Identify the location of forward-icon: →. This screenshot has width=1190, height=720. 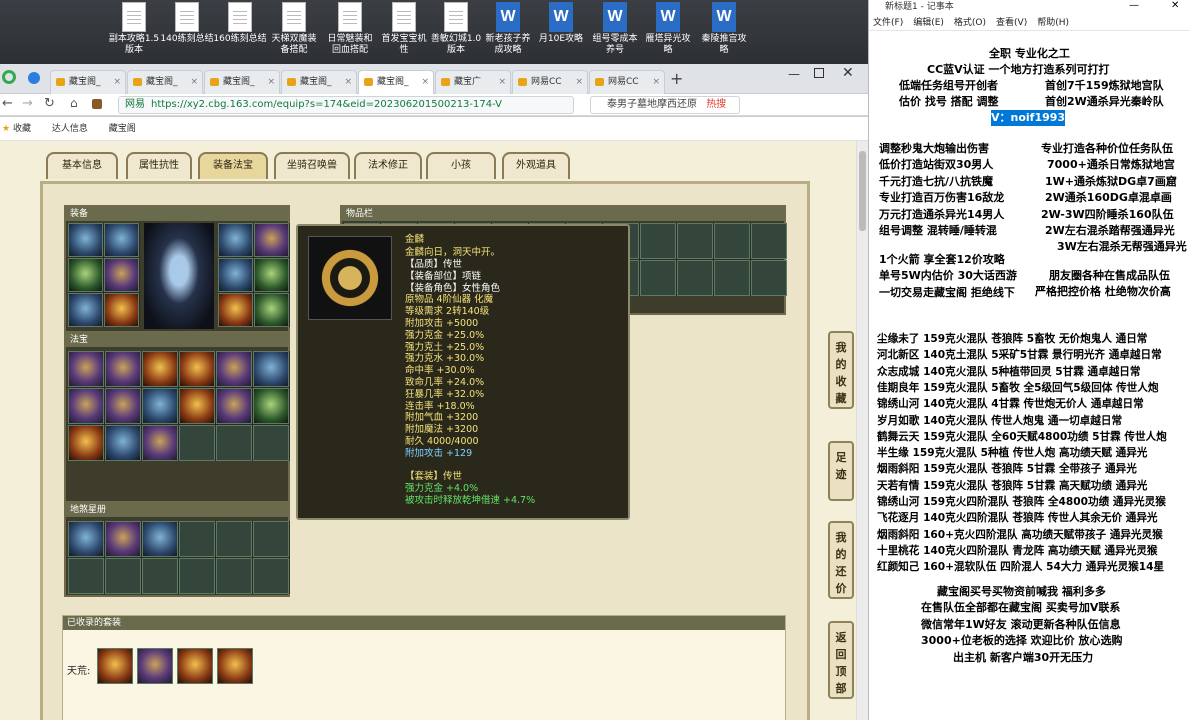
(27, 103).